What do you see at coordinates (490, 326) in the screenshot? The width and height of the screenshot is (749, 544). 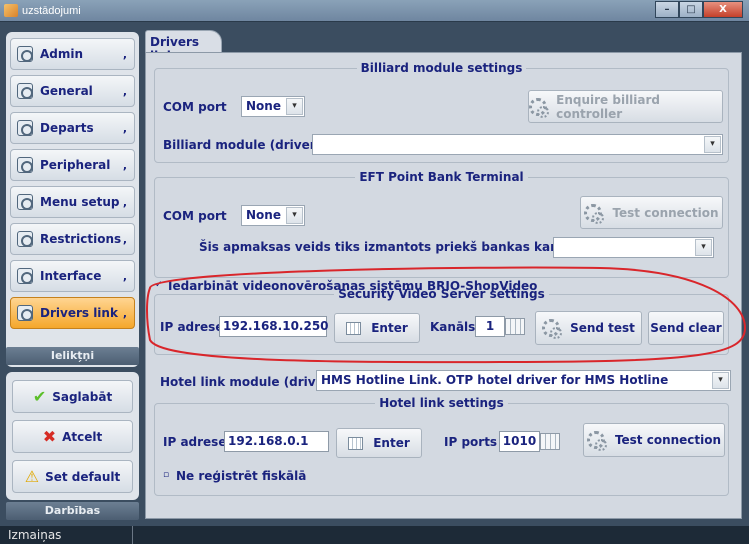 I see `channel-input: 1` at bounding box center [490, 326].